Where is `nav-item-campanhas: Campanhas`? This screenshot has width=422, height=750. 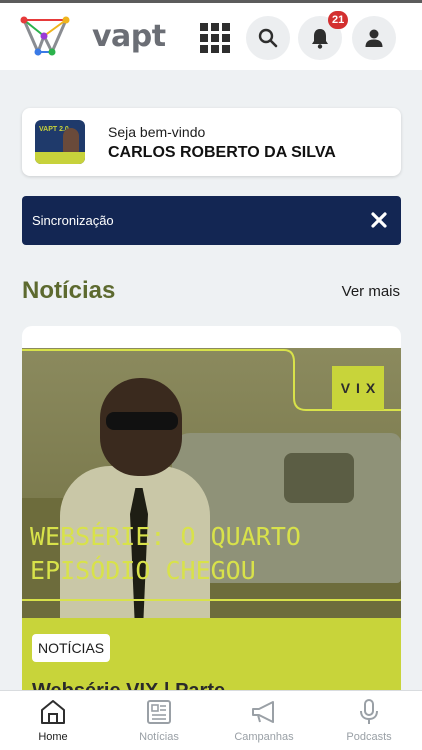
nav-item-campanhas: Campanhas is located at coordinates (264, 720).